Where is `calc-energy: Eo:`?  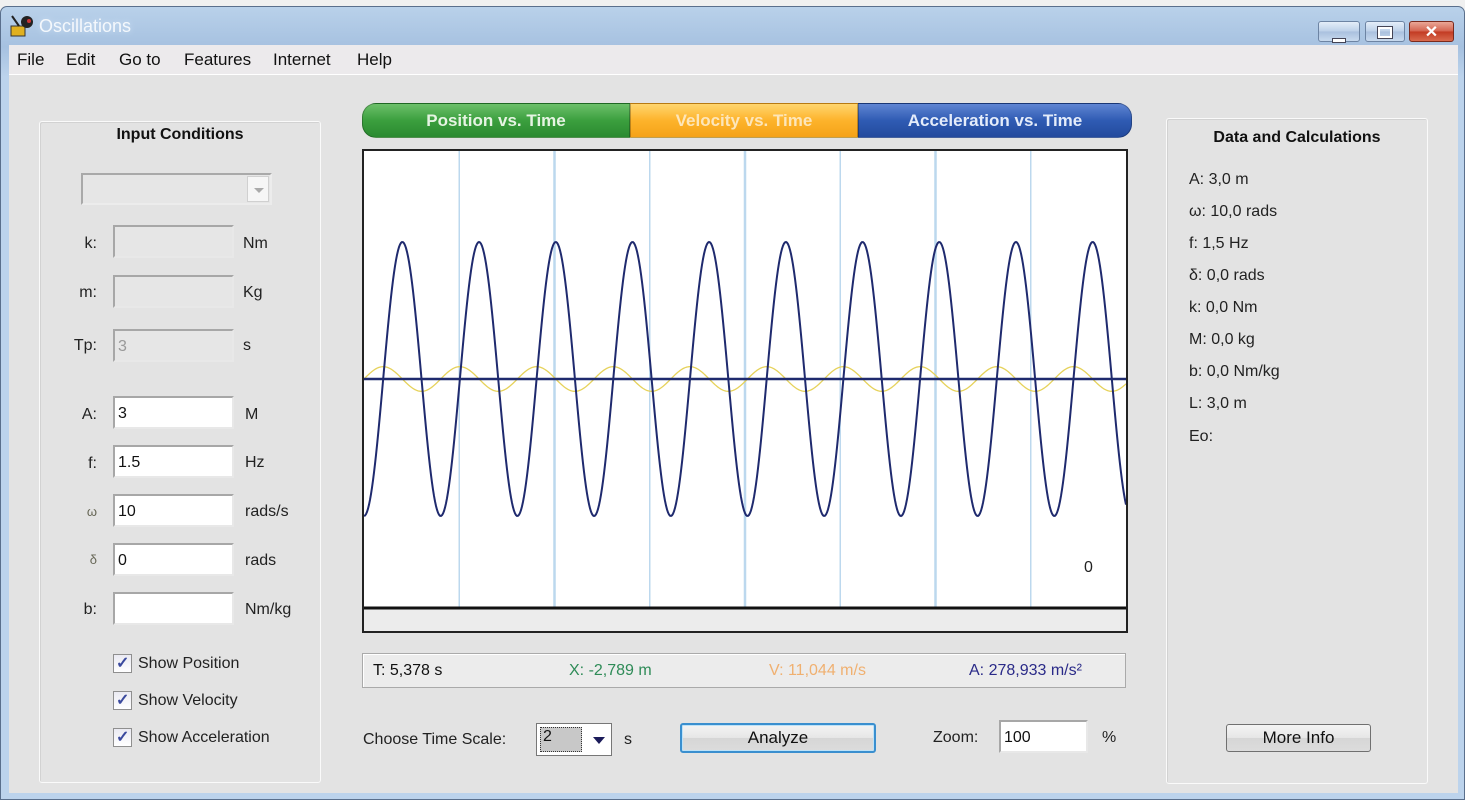 calc-energy: Eo: is located at coordinates (1201, 436).